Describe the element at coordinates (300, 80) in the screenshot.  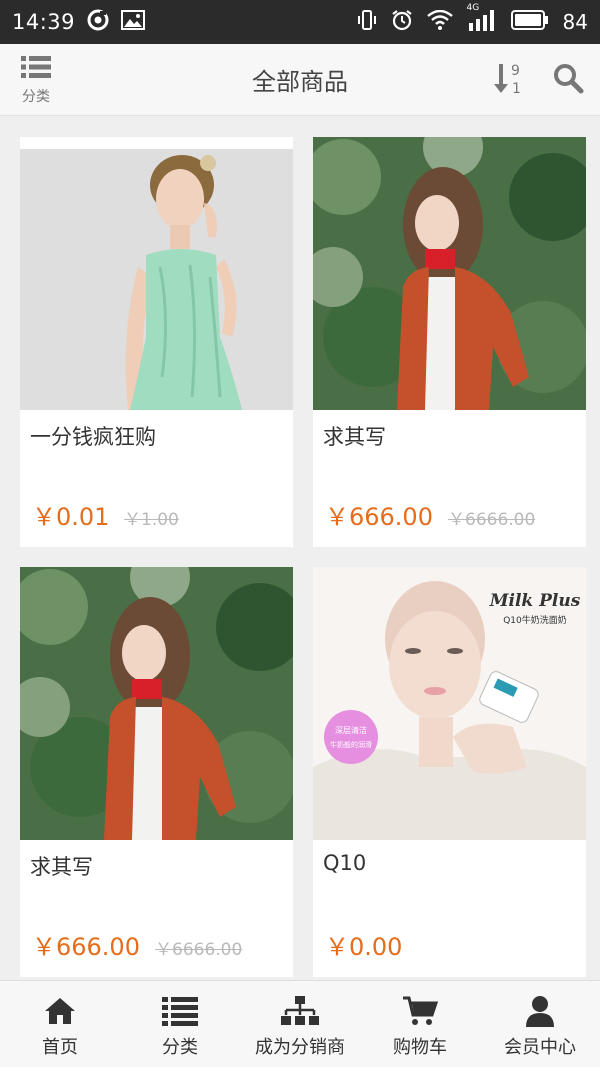
I see `app-header: 分类 全部商品 9 1` at that location.